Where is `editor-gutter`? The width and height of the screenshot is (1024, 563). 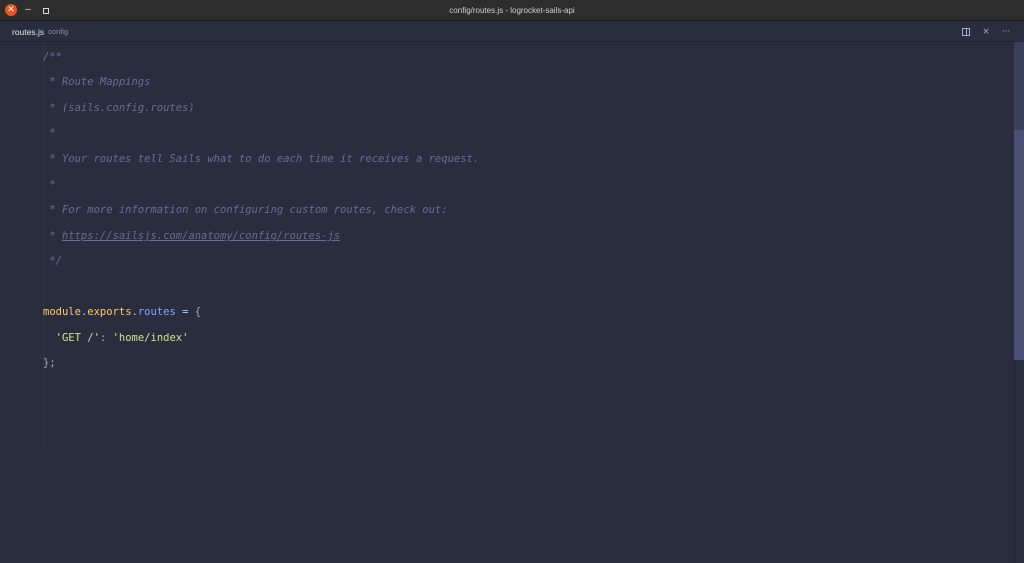
editor-gutter is located at coordinates (21, 302).